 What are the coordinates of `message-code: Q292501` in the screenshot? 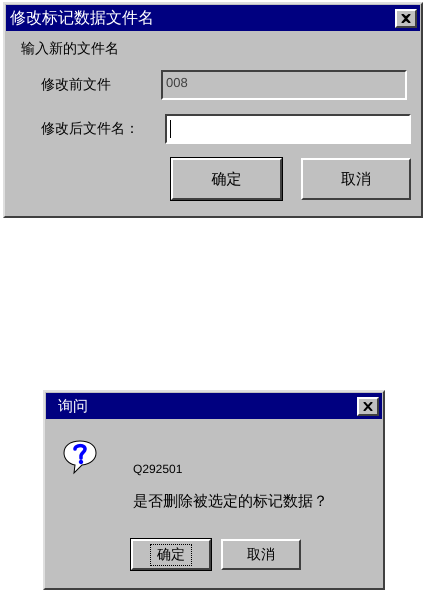 It's located at (158, 469).